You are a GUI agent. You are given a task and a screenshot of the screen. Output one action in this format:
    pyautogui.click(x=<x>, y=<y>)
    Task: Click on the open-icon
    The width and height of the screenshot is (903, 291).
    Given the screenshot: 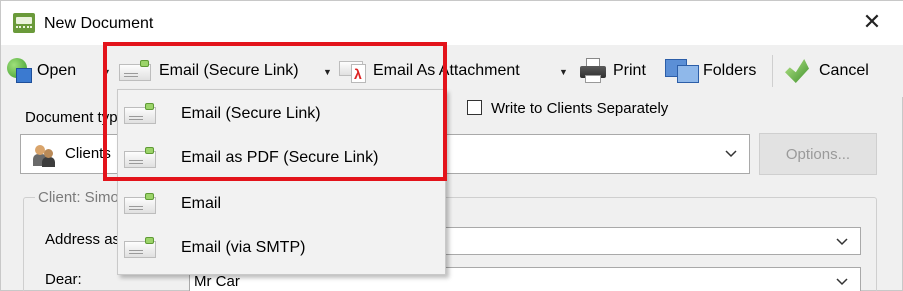 What is the action you would take?
    pyautogui.click(x=20, y=71)
    